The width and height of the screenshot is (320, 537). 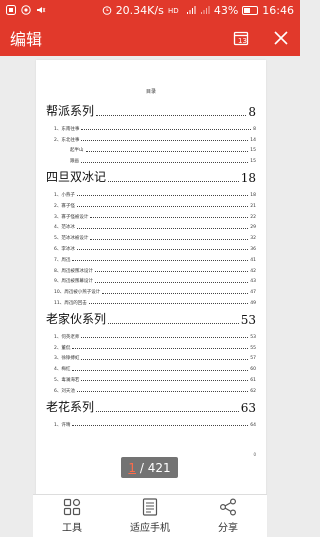 I want to click on toc-heading: 目录, so click(x=150, y=92).